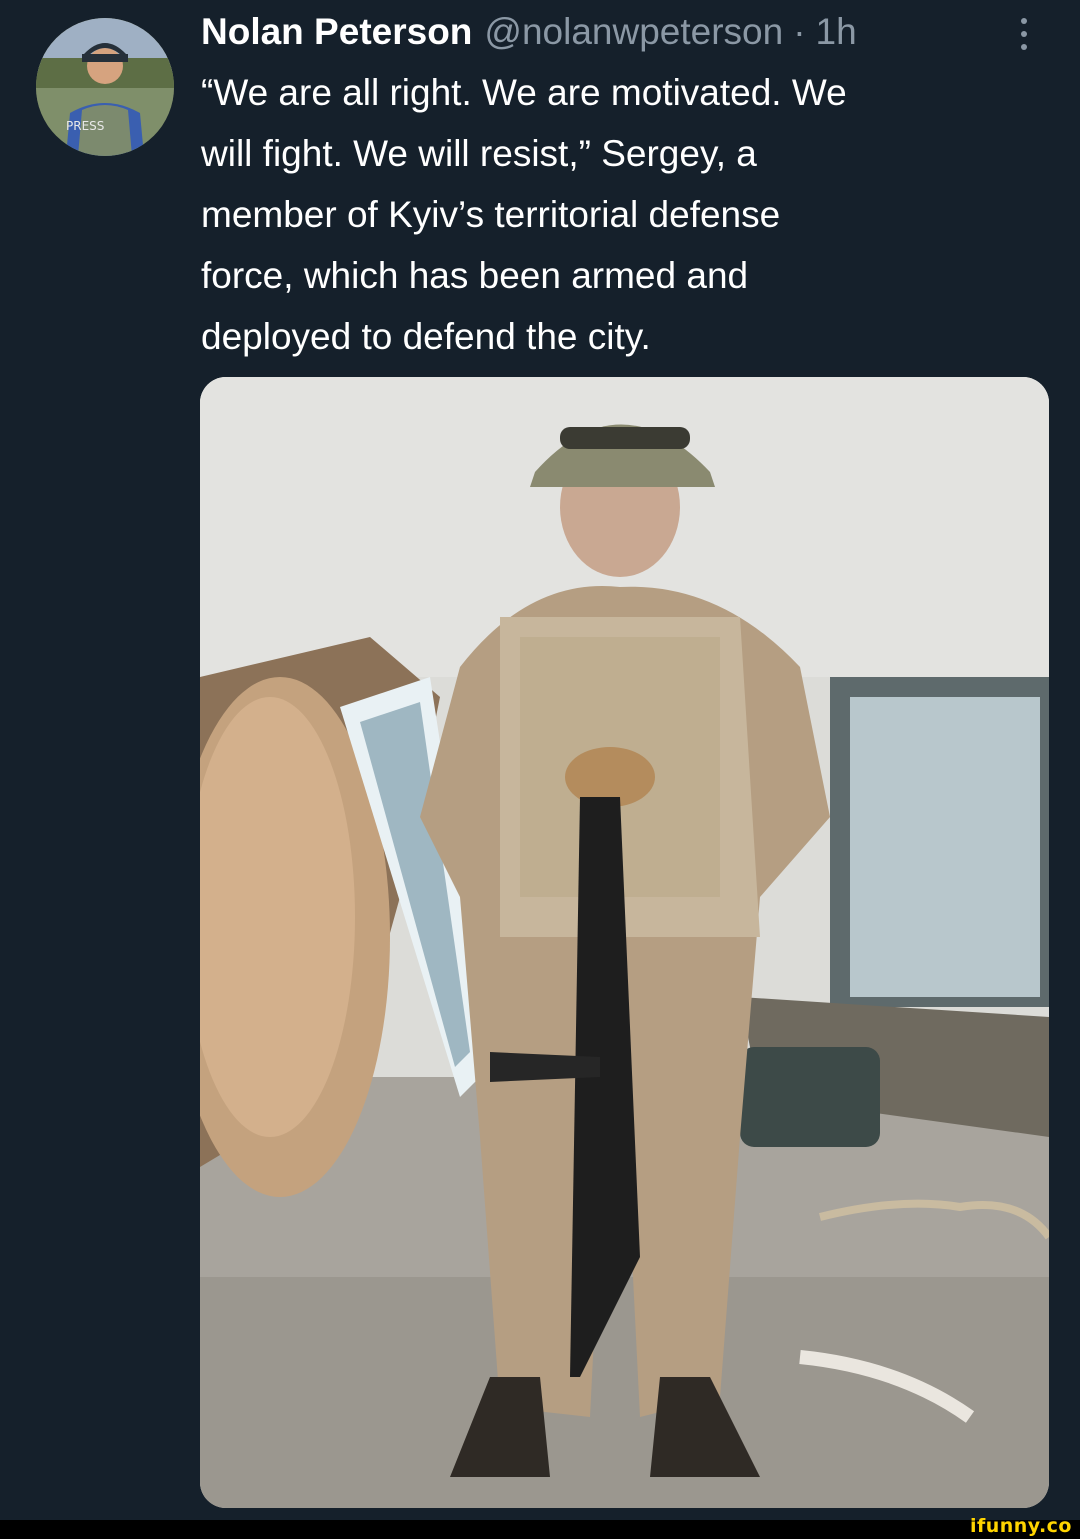  I want to click on ifunny-watermark: ifunny.co, so click(1020, 1526).